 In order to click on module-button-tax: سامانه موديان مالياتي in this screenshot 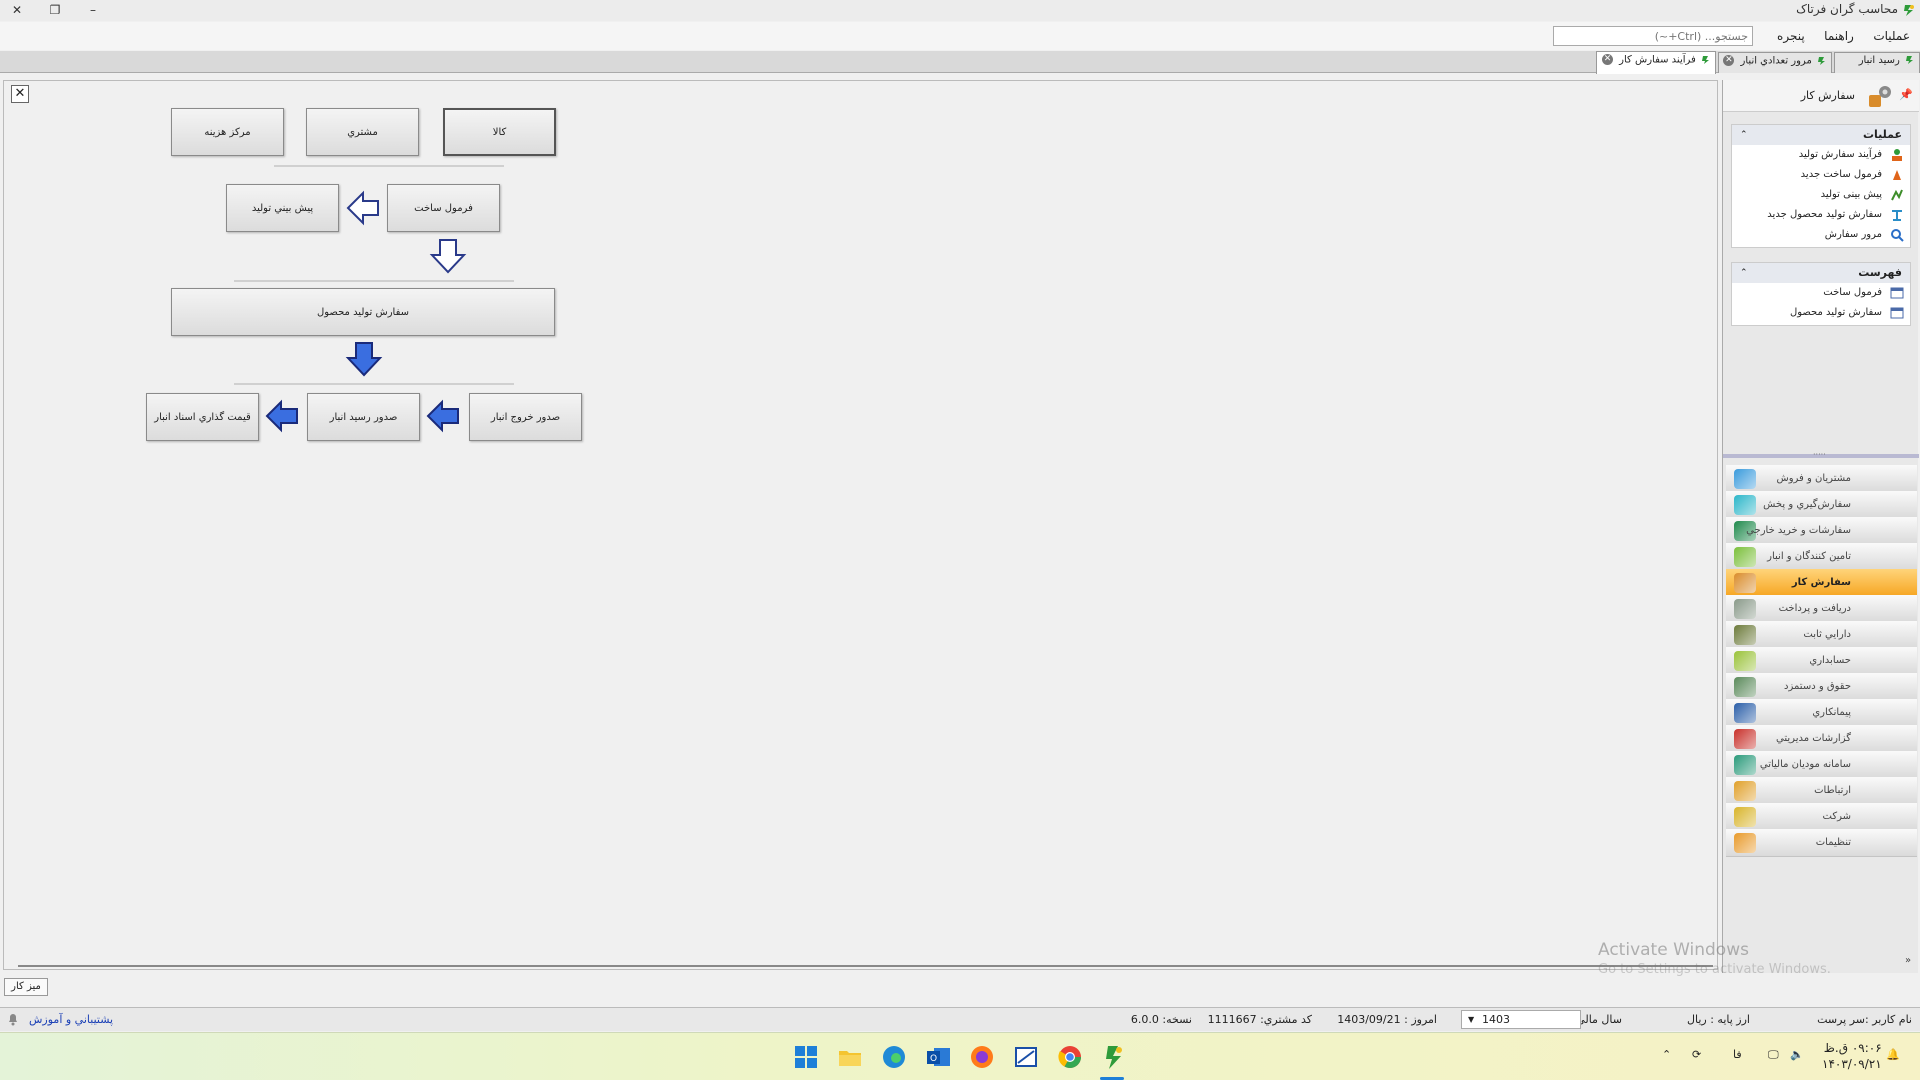, I will do `click(1821, 765)`.